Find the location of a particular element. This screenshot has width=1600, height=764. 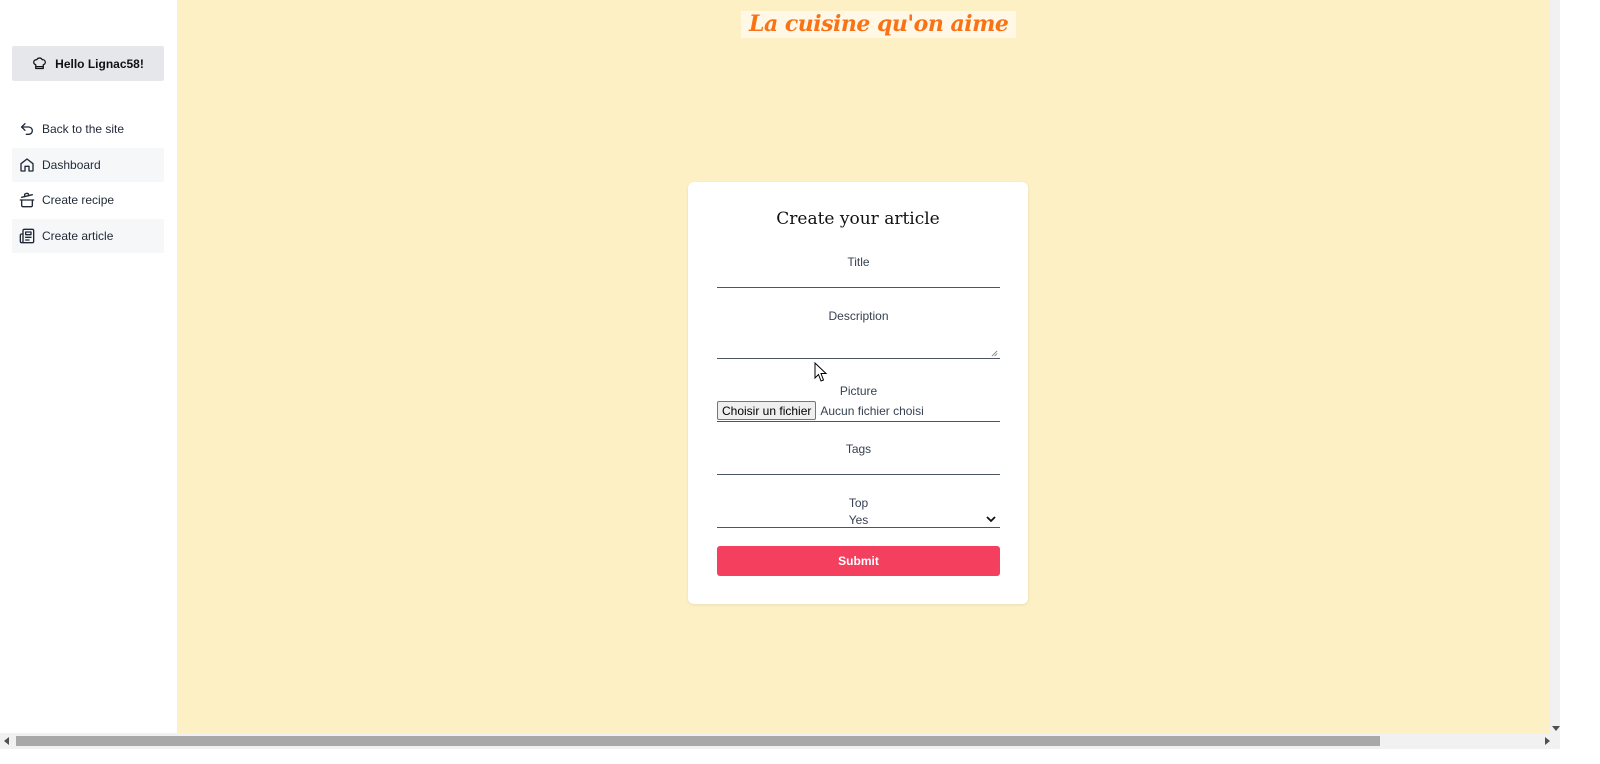

newspaper-icon is located at coordinates (27, 235).